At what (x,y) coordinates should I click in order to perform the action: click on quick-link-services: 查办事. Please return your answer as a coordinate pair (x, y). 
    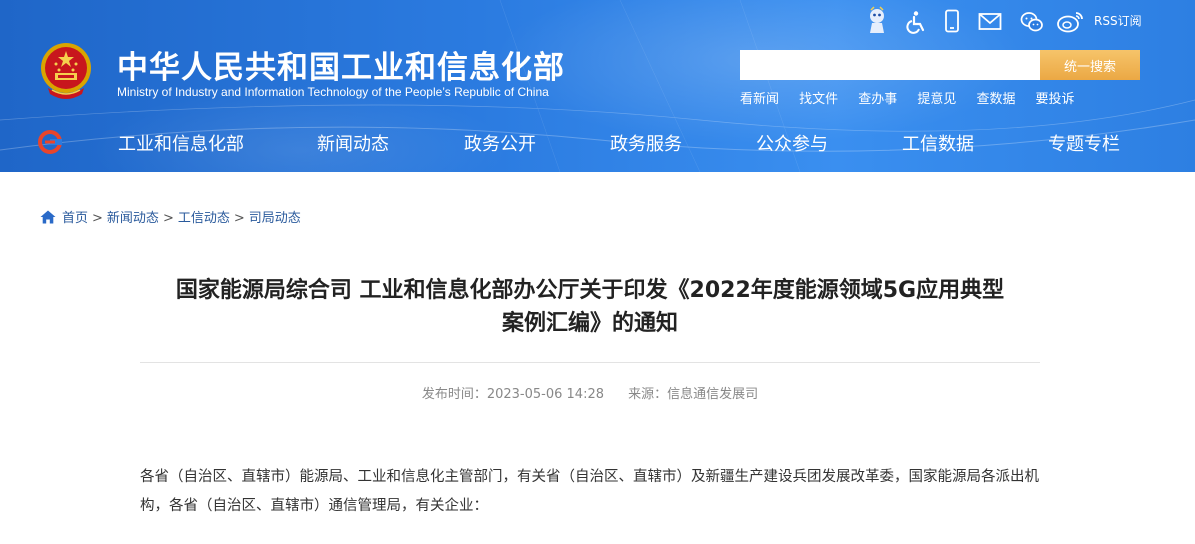
    Looking at the image, I should click on (877, 97).